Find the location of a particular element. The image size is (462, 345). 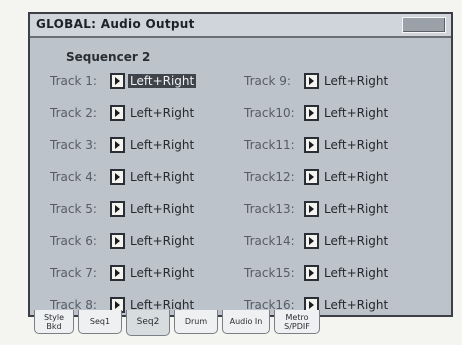

tab-metro-spdif: Metro S/PDIF is located at coordinates (297, 322).